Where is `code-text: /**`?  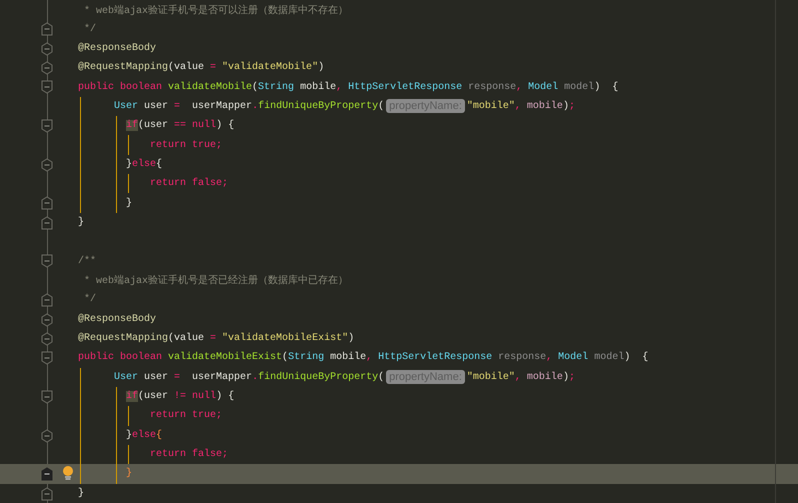 code-text: /** is located at coordinates (87, 261).